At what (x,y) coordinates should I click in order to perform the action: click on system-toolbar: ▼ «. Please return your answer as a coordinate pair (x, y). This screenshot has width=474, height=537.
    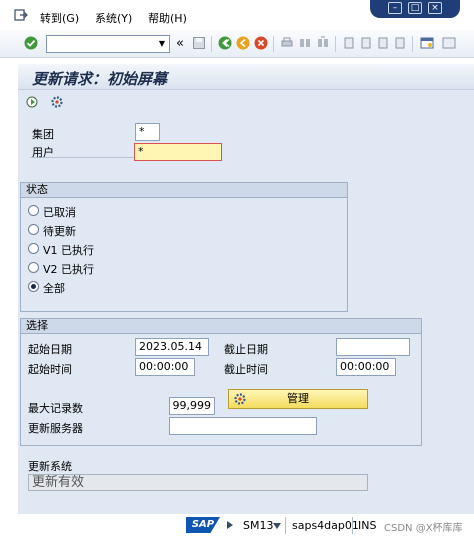
    Looking at the image, I should click on (237, 44).